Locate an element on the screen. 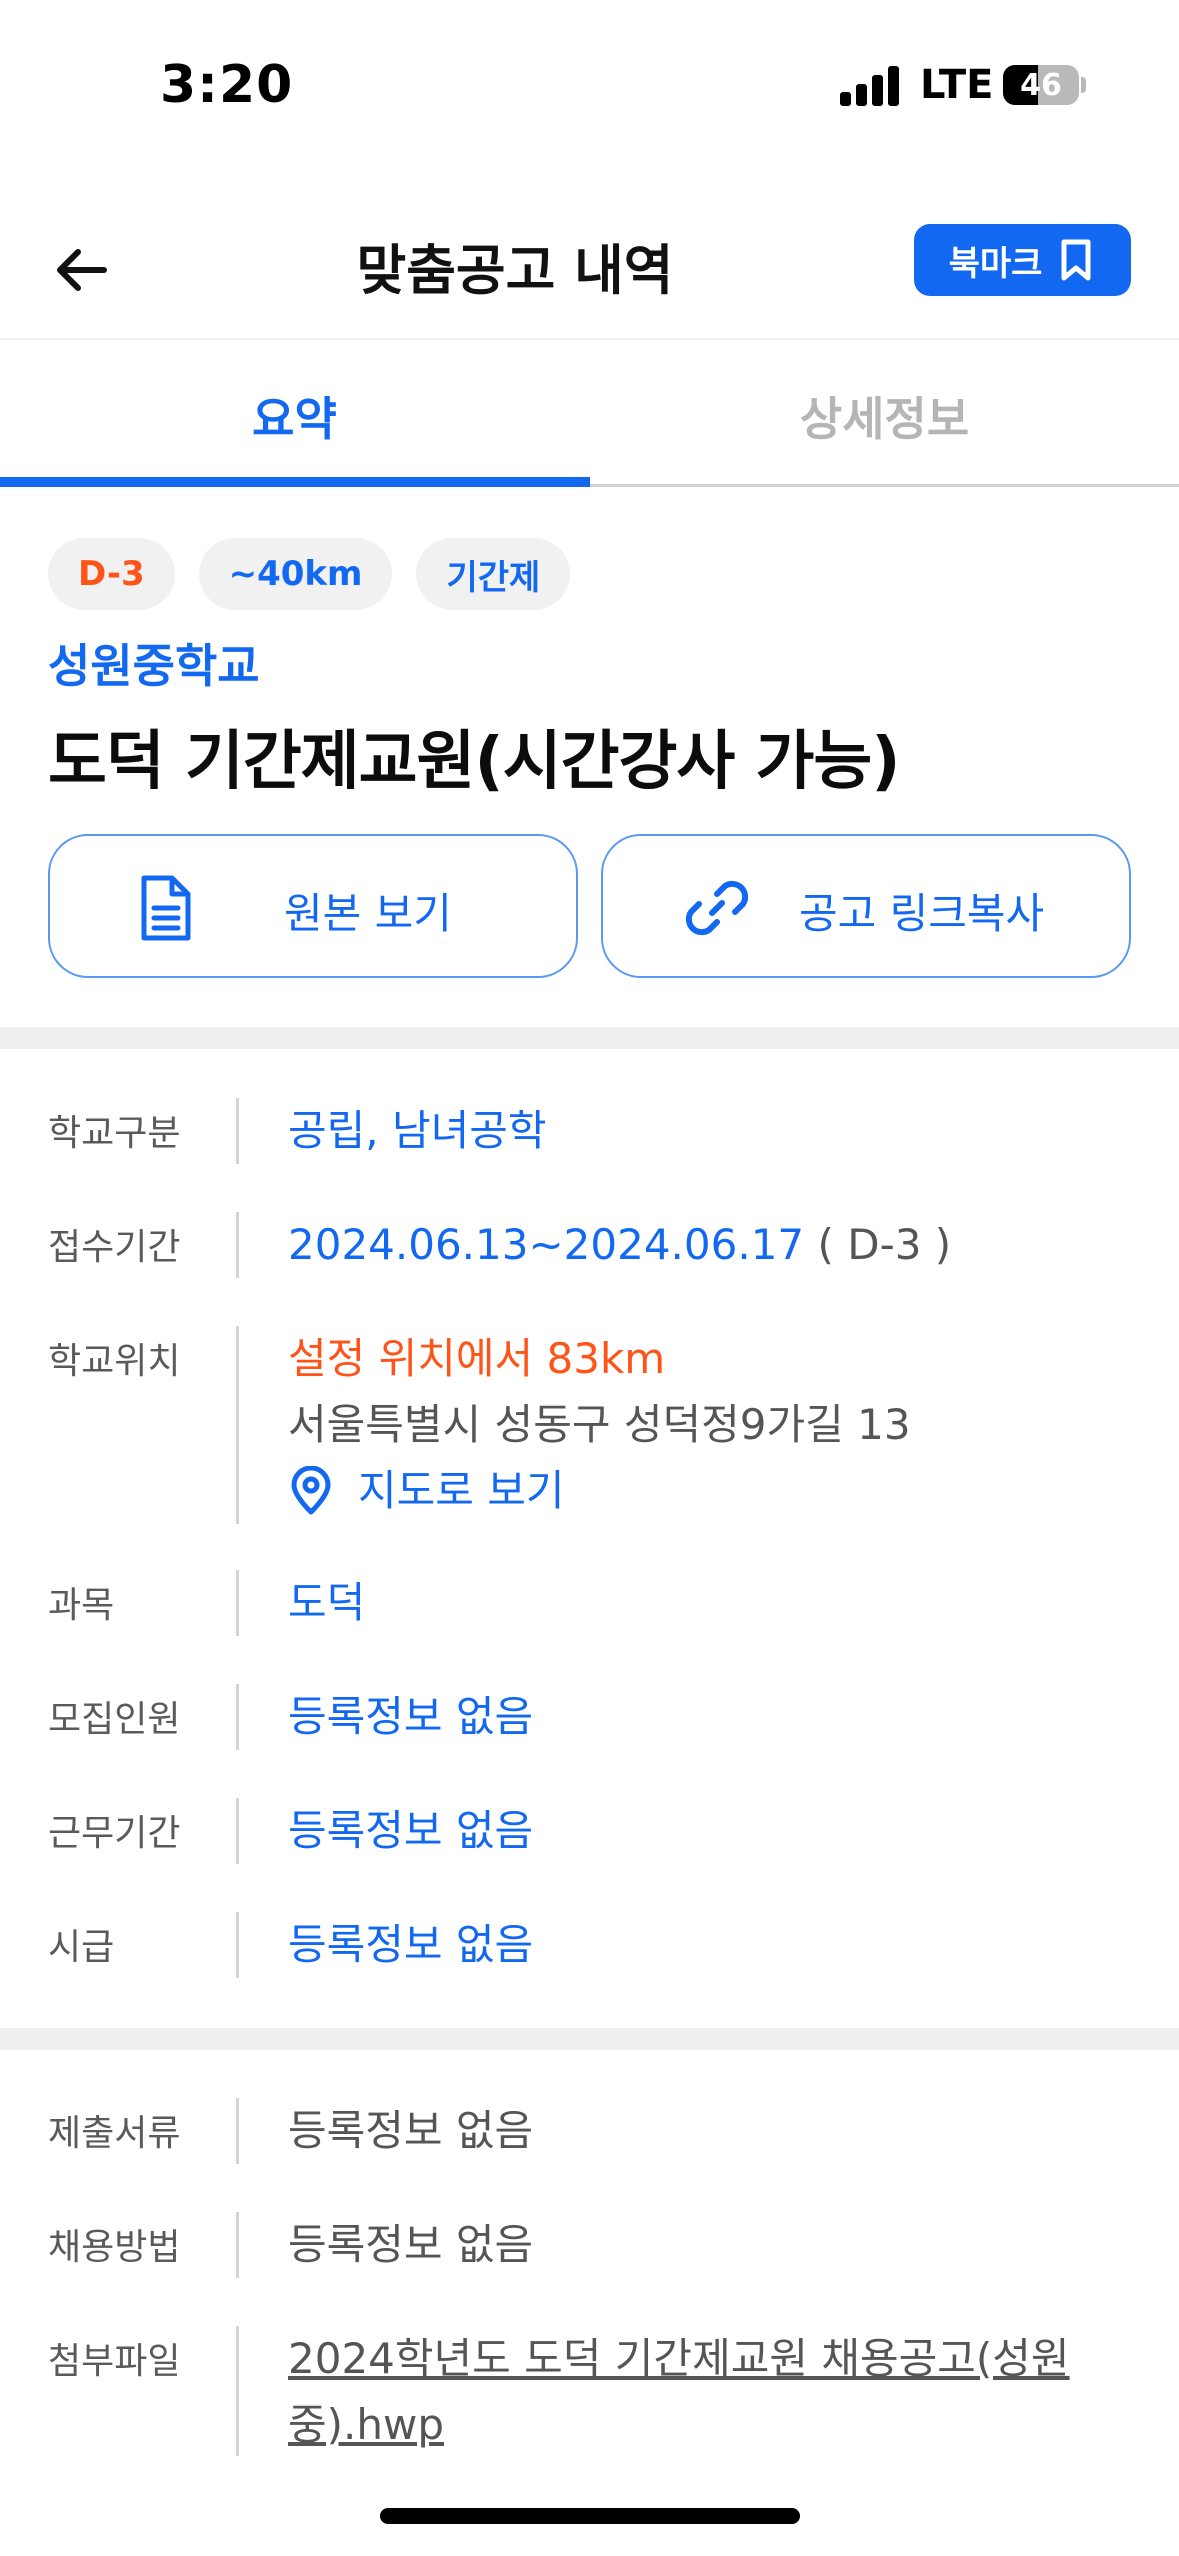 The image size is (1179, 2556). signal-icon is located at coordinates (870, 86).